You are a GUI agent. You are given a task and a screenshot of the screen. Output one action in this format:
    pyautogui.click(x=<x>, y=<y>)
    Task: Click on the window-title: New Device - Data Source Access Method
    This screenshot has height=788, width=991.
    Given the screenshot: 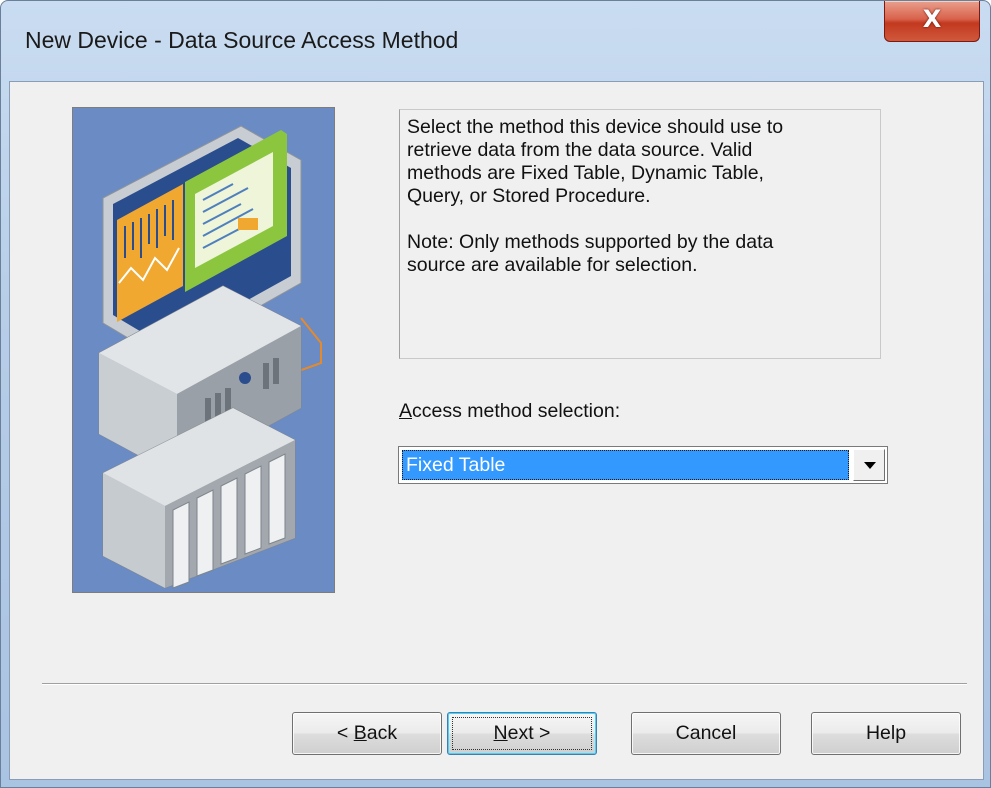 What is the action you would take?
    pyautogui.click(x=242, y=40)
    